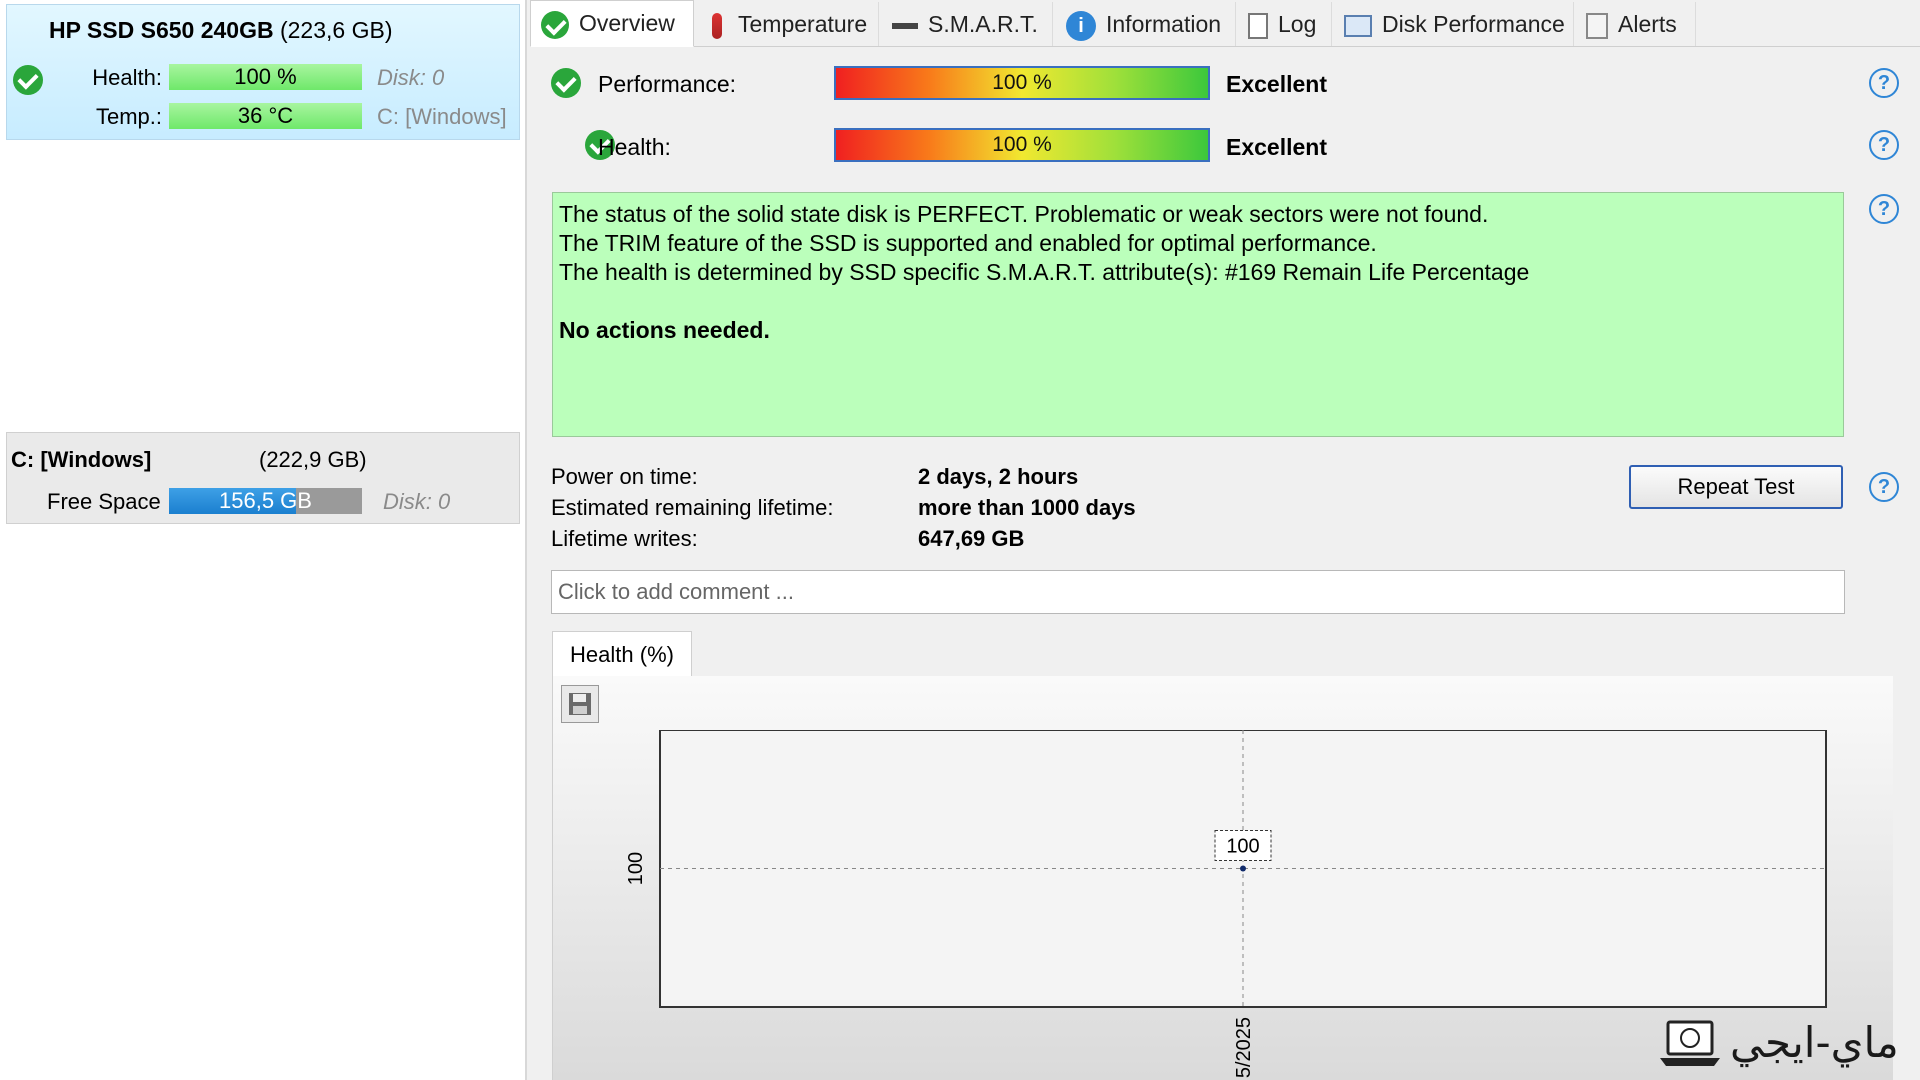  What do you see at coordinates (717, 25) in the screenshot?
I see `thermometer-icon` at bounding box center [717, 25].